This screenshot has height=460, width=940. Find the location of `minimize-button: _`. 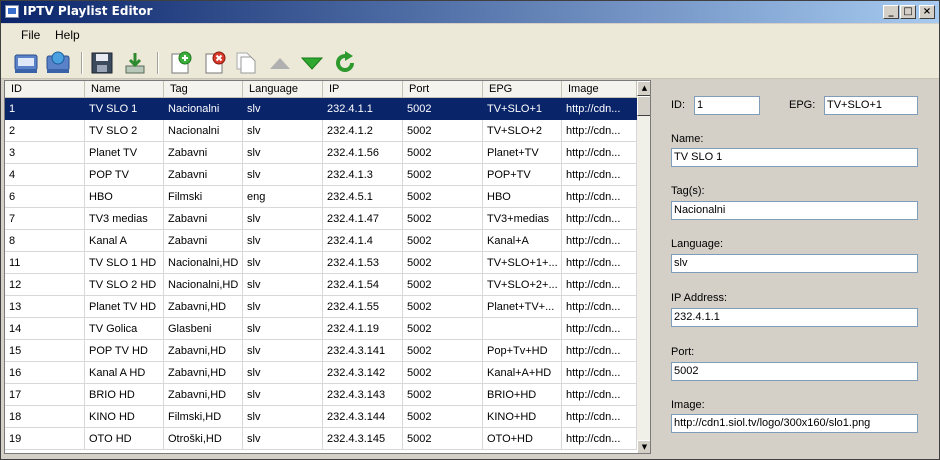

minimize-button: _ is located at coordinates (891, 12).